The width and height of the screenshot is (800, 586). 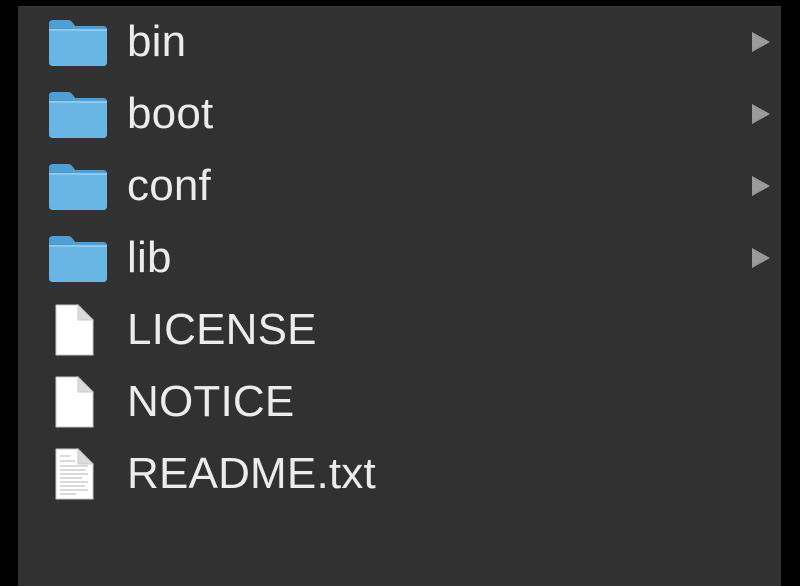 I want to click on item-name: LICENSE, so click(x=222, y=329).